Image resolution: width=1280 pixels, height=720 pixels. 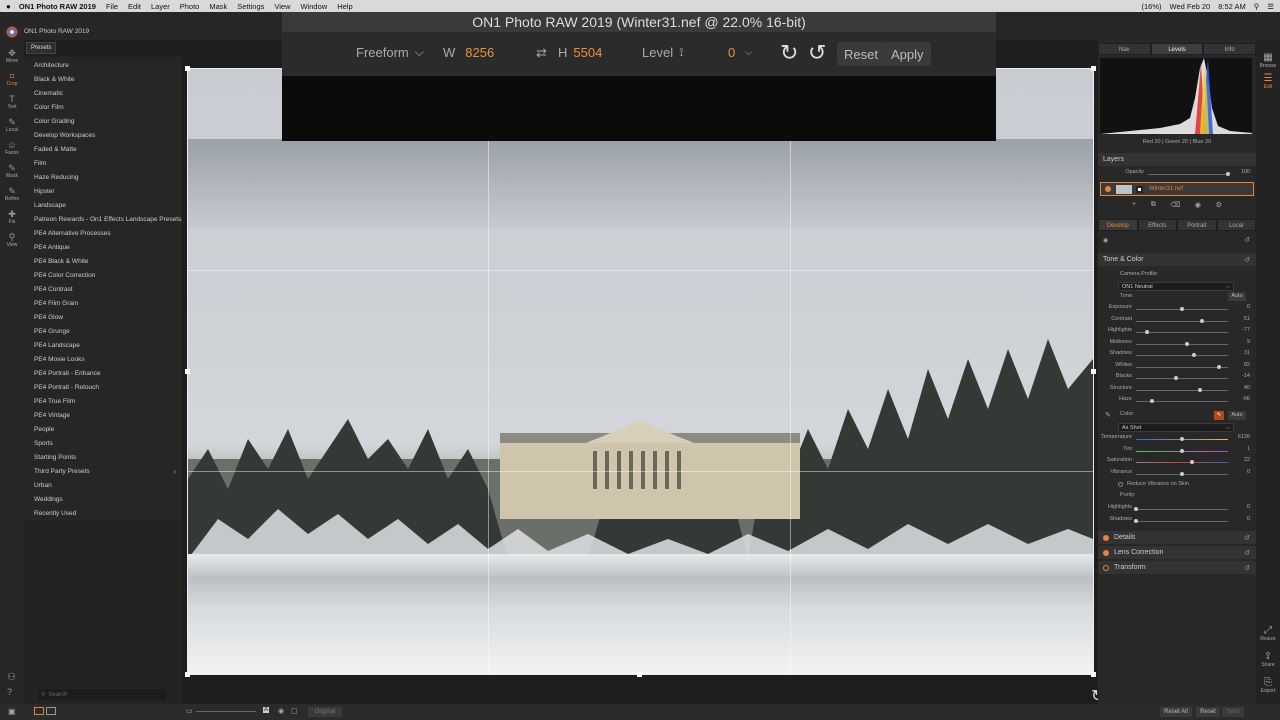 I want to click on mask-view-icon: A, so click(x=266, y=710).